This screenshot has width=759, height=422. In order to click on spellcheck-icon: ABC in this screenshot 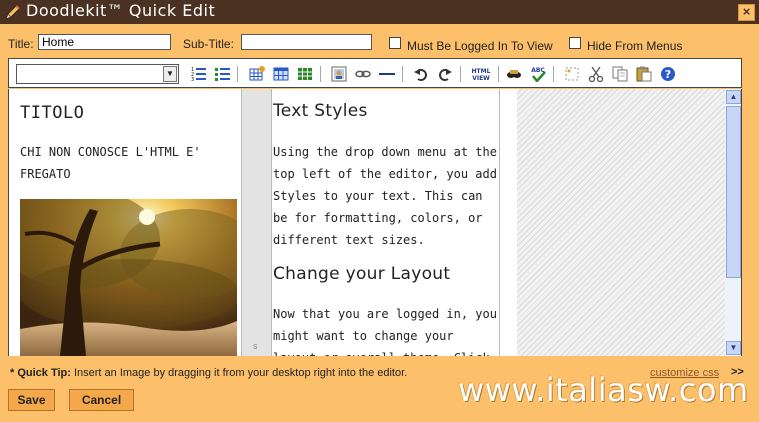, I will do `click(538, 74)`.